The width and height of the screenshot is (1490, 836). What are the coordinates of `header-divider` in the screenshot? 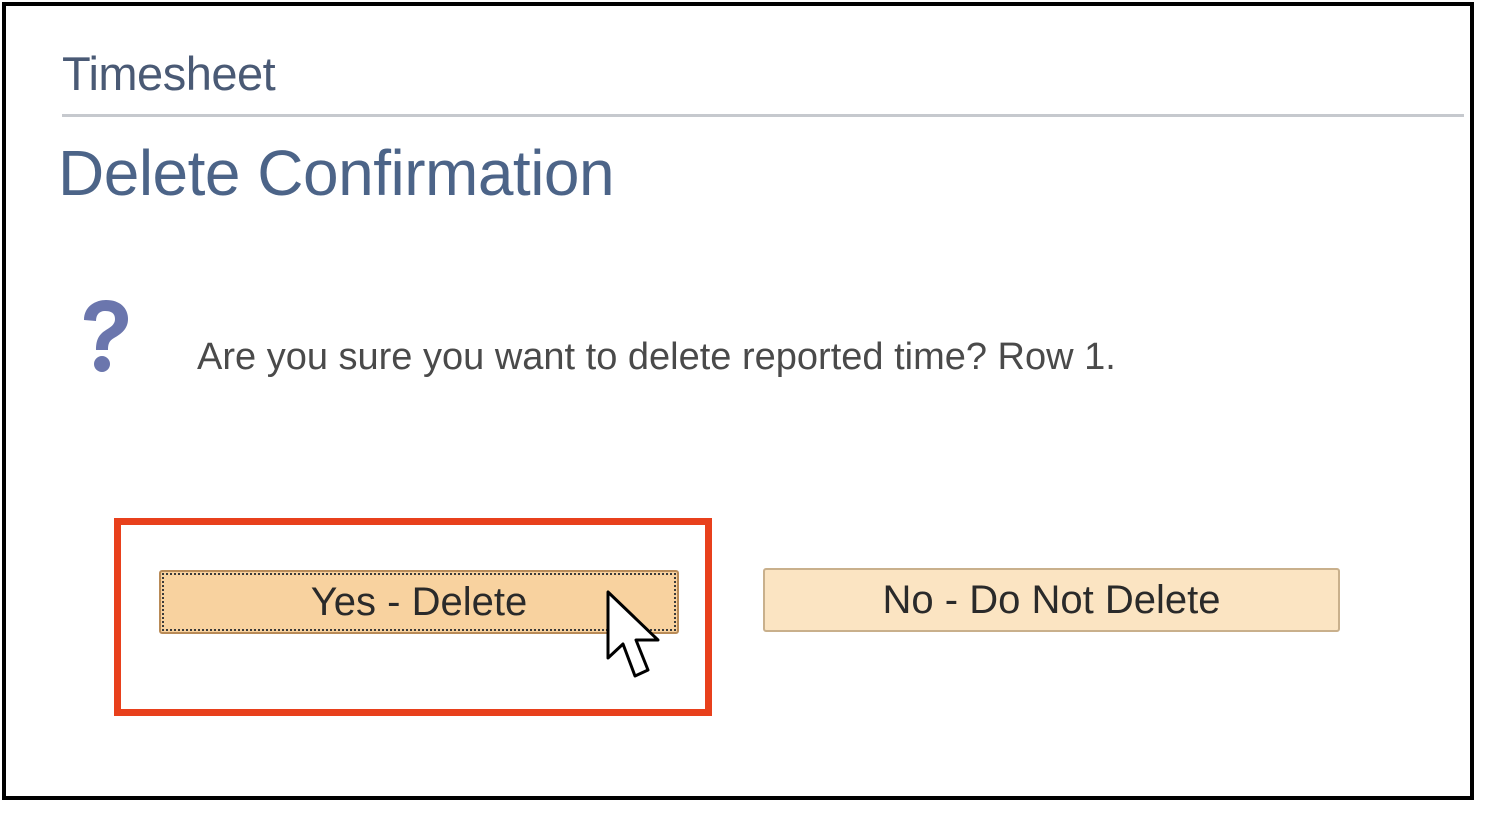 It's located at (763, 115).